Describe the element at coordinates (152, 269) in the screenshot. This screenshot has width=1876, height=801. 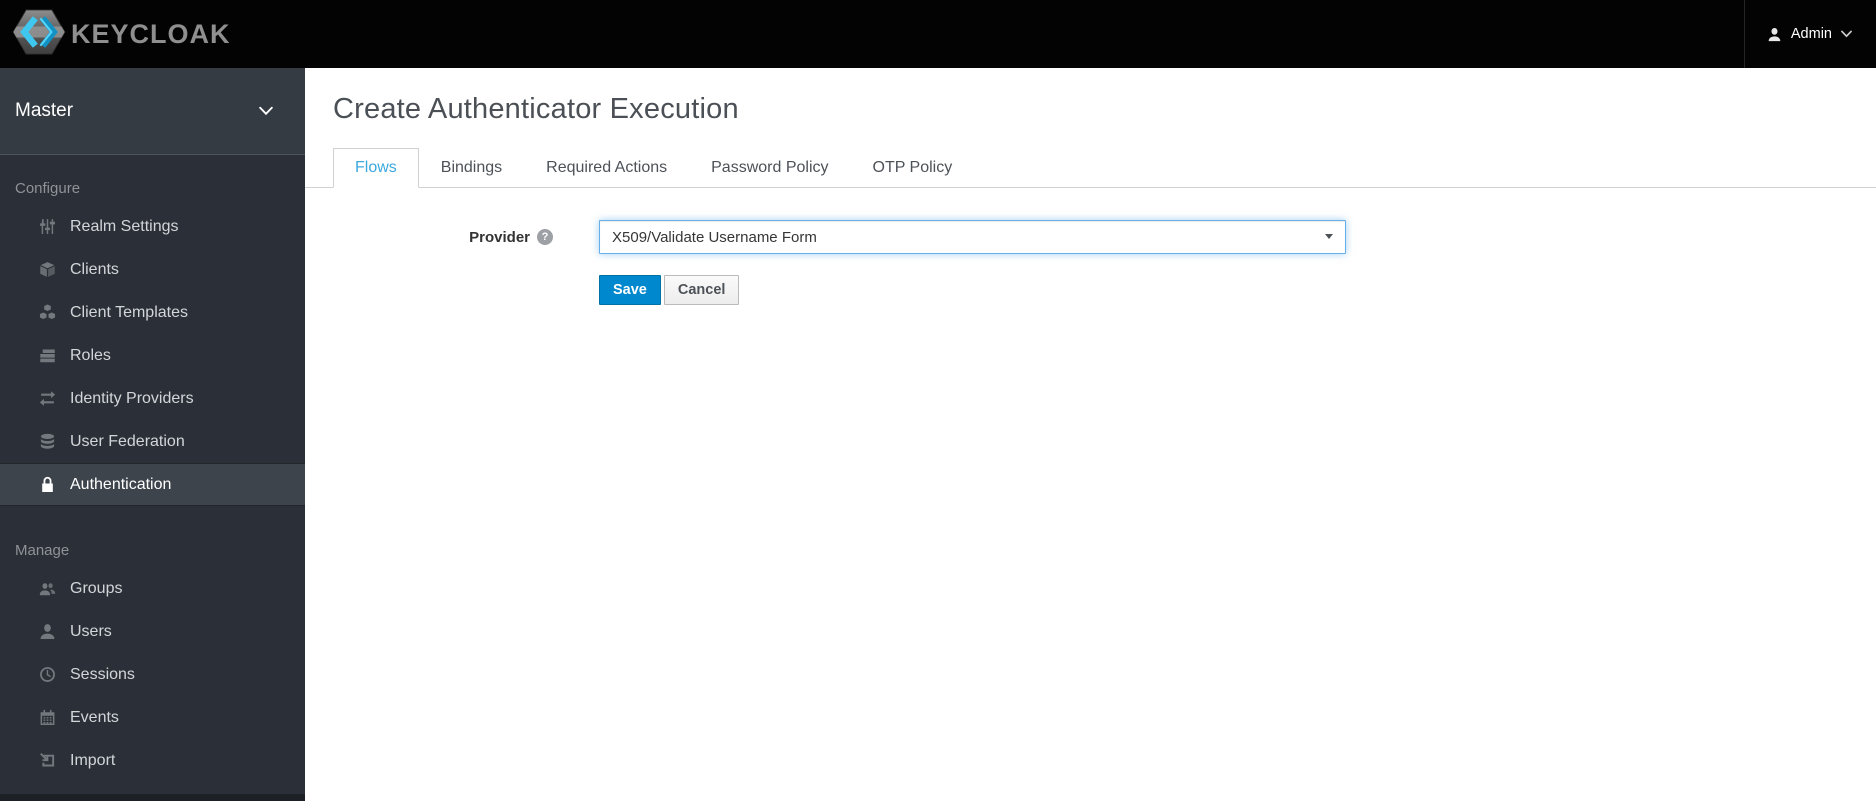
I see `sidebar-item-clients: Clients` at that location.